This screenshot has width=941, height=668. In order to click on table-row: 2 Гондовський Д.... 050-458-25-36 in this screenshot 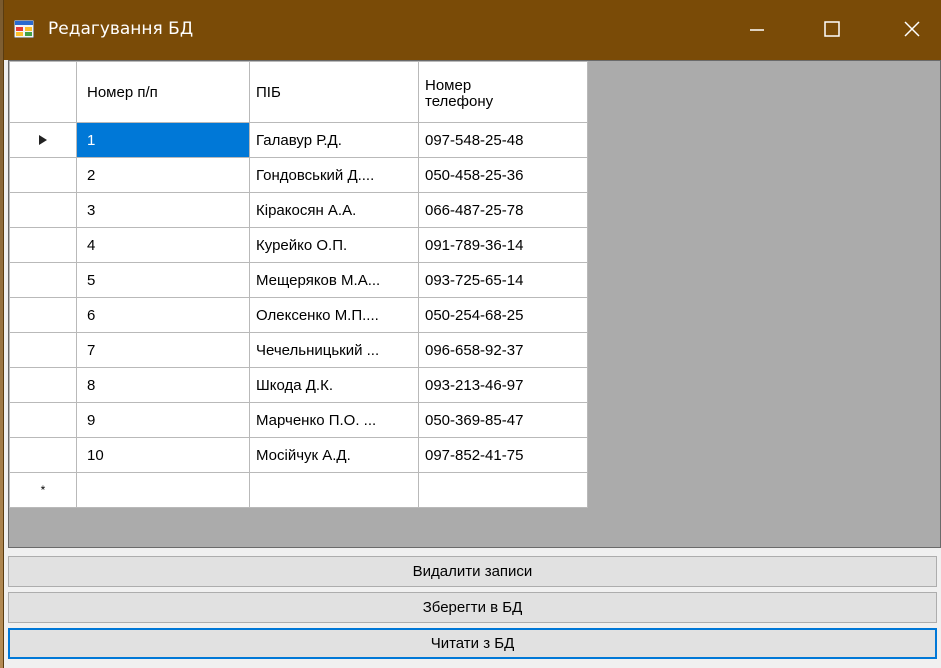, I will do `click(298, 175)`.